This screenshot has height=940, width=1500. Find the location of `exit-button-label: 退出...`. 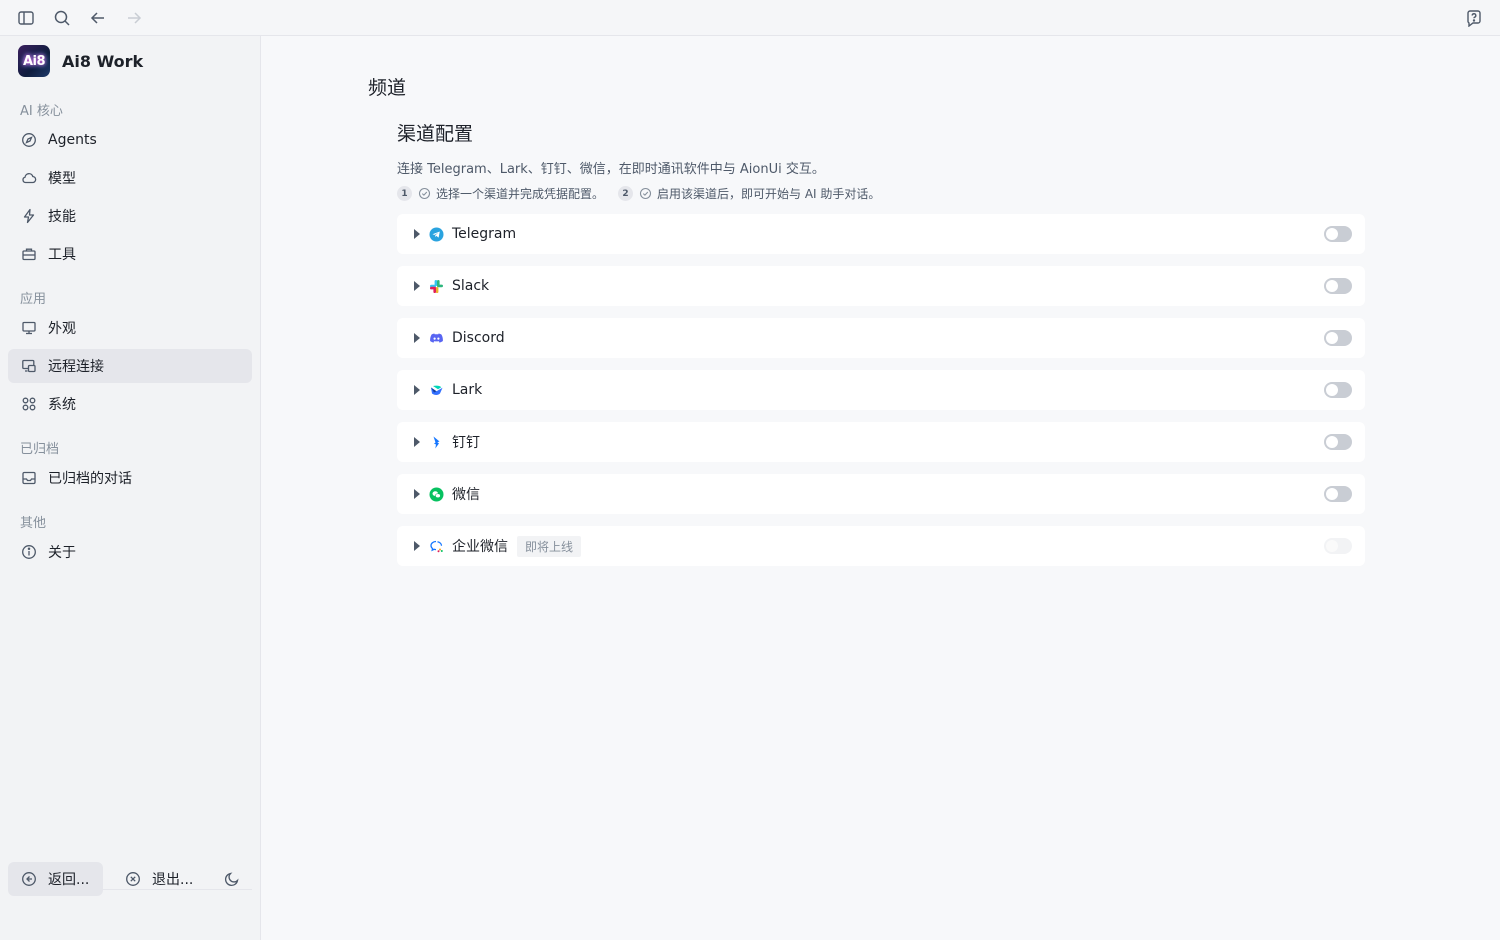

exit-button-label: 退出... is located at coordinates (173, 880).